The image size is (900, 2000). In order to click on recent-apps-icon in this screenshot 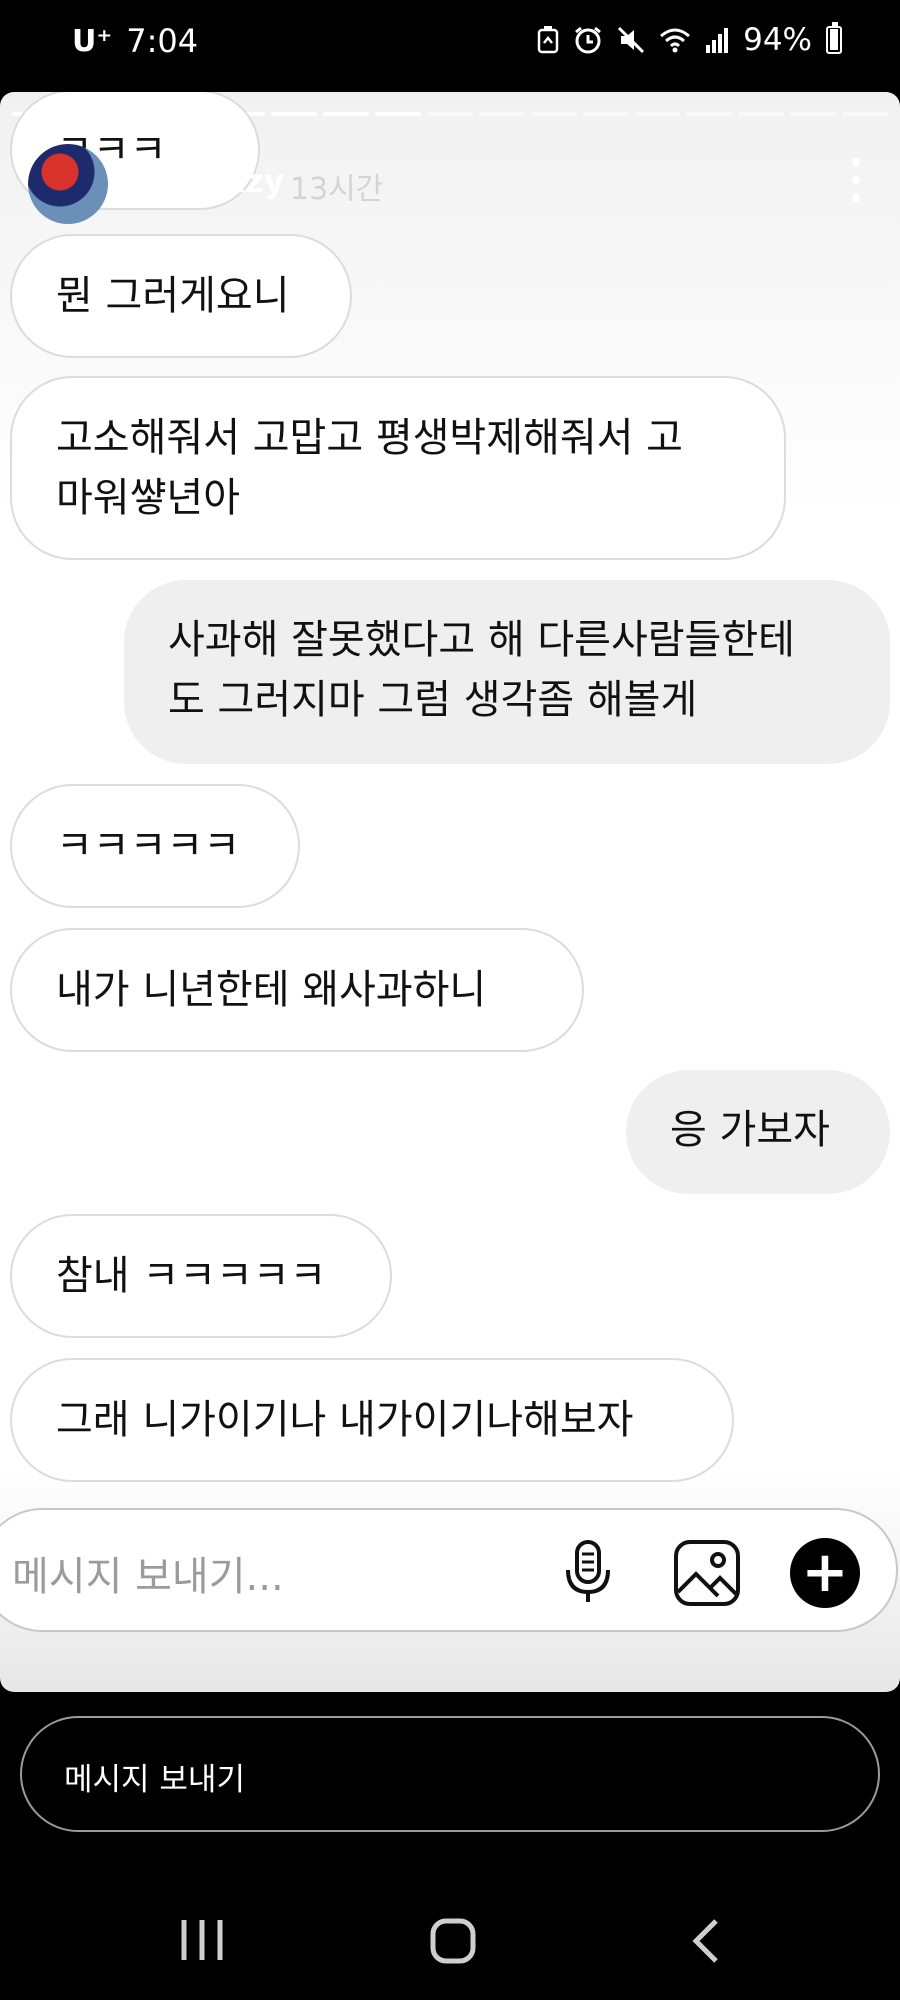, I will do `click(202, 1942)`.